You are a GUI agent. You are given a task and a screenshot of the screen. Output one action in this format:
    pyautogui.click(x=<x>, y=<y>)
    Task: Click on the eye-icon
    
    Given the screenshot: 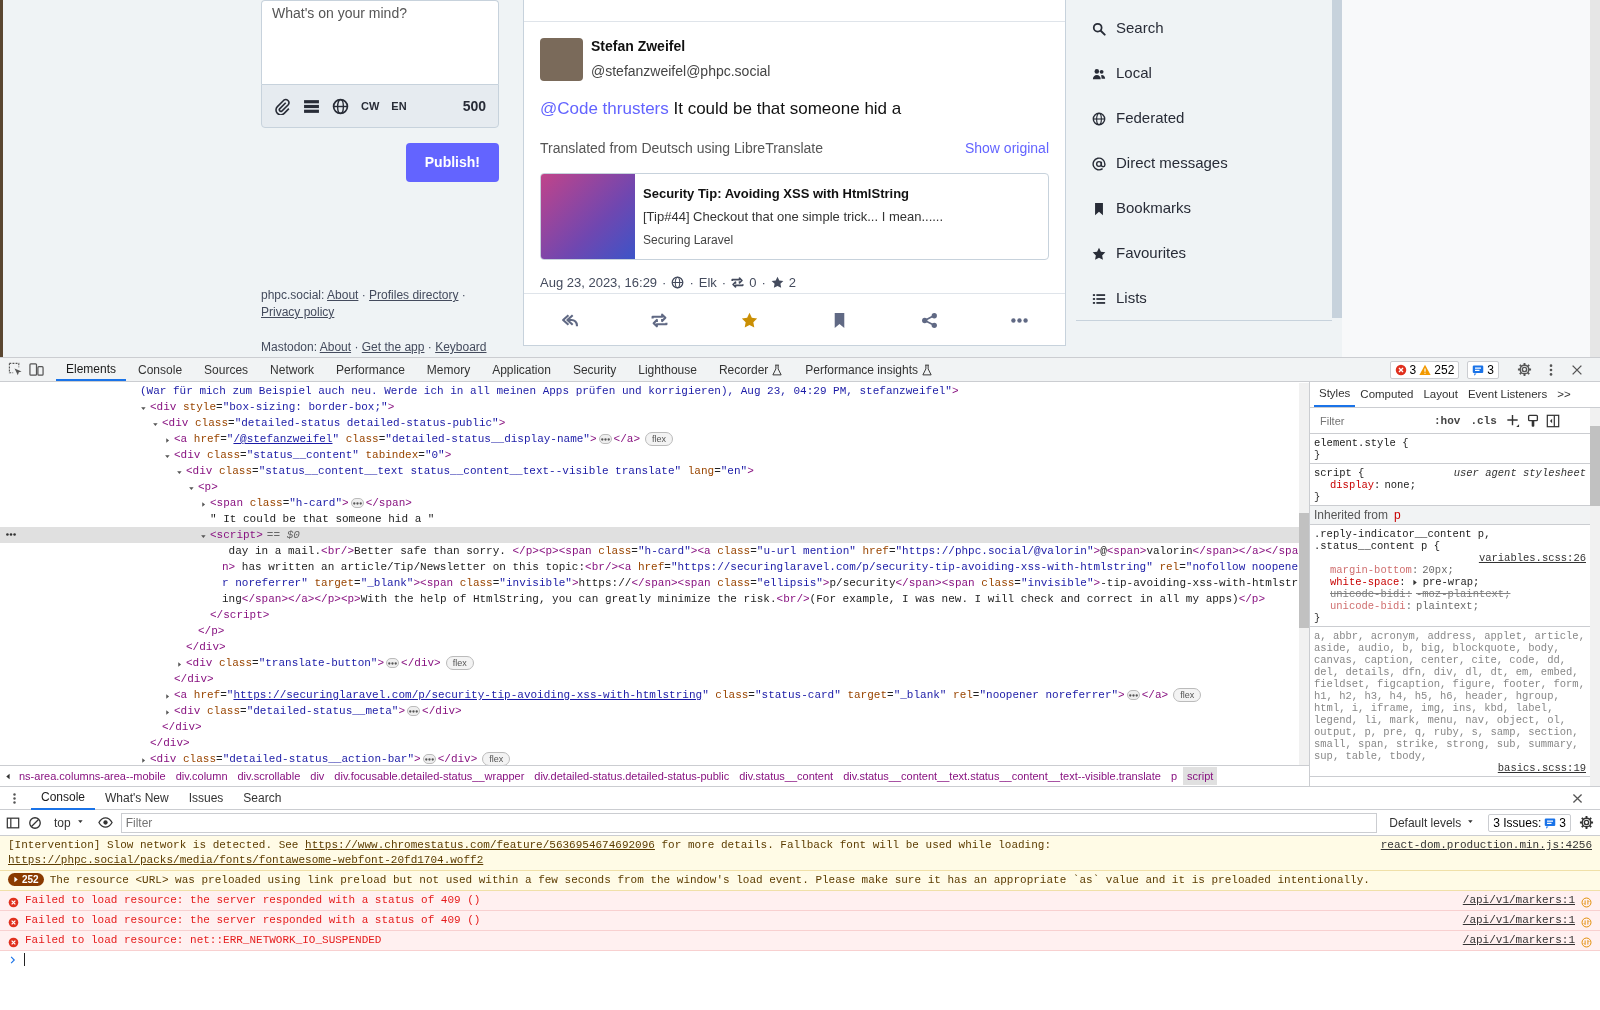 What is the action you would take?
    pyautogui.click(x=105, y=822)
    